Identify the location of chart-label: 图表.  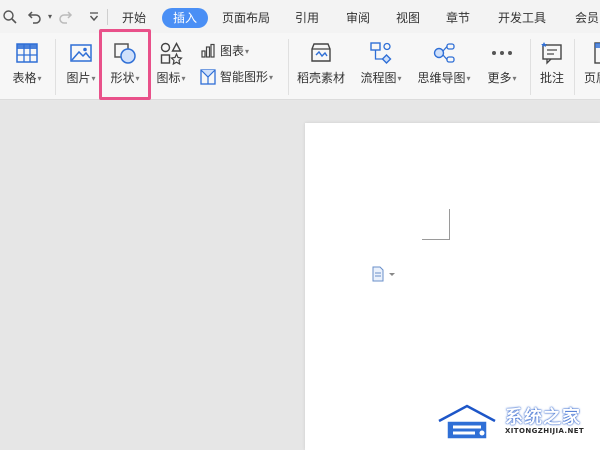
(232, 51).